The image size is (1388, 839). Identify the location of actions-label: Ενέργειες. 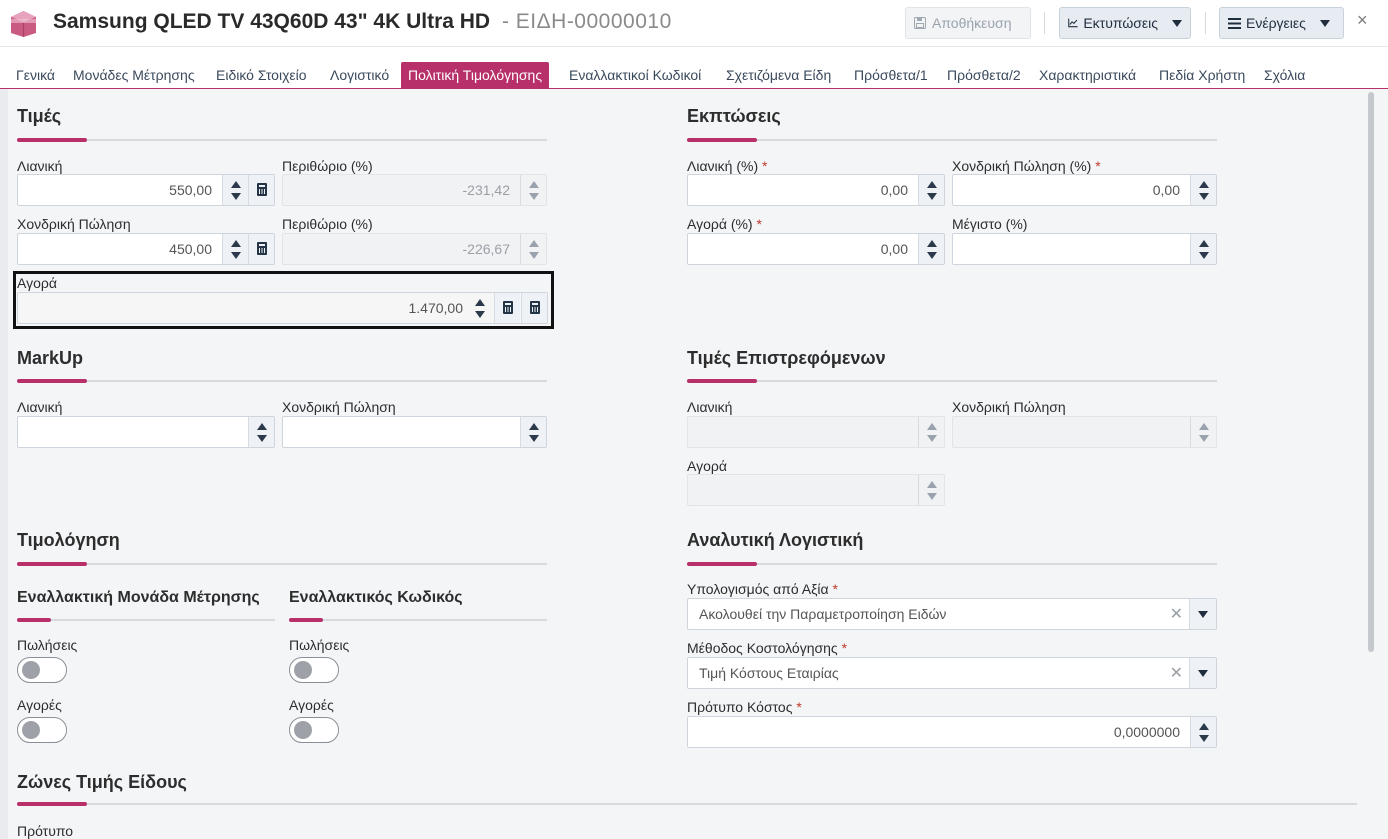
(1276, 23).